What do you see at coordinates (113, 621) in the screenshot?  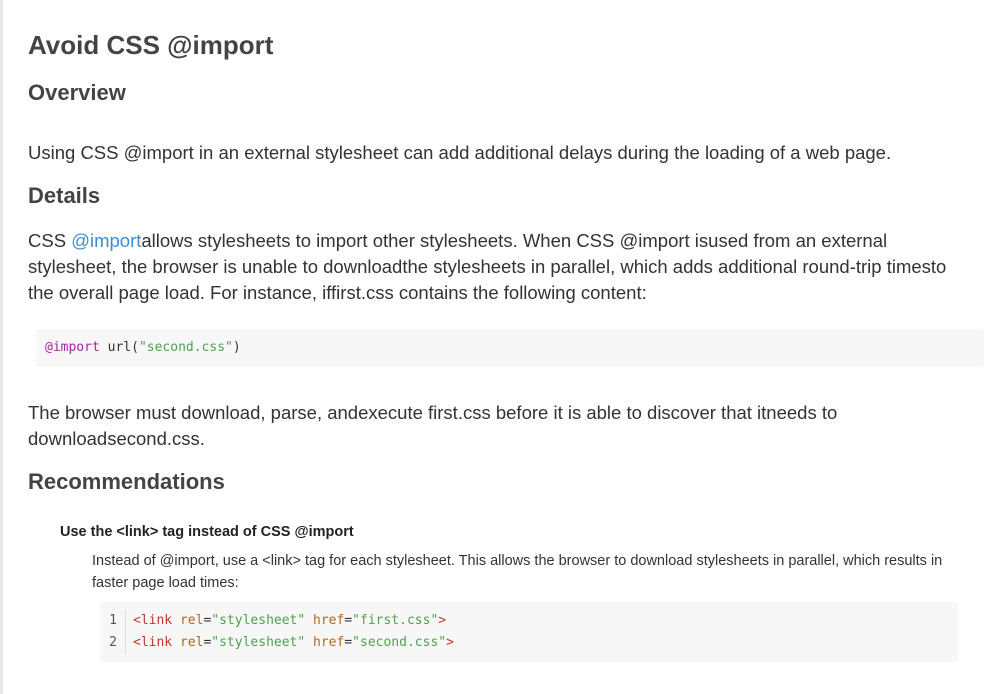 I see `line-number: 1` at bounding box center [113, 621].